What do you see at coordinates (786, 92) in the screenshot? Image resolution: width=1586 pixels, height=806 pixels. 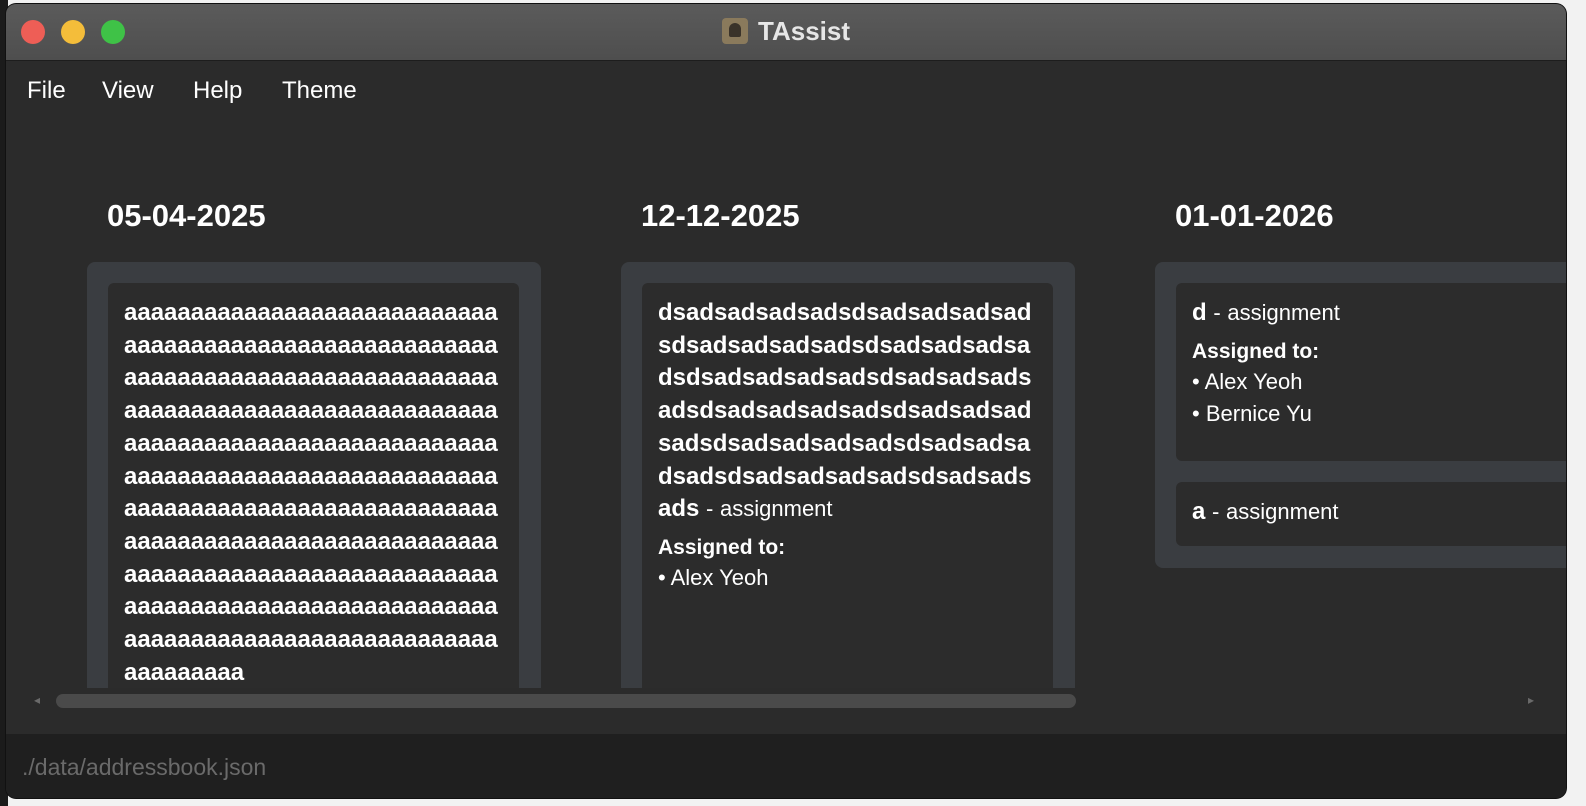 I see `menu-bar: File View Help Theme` at bounding box center [786, 92].